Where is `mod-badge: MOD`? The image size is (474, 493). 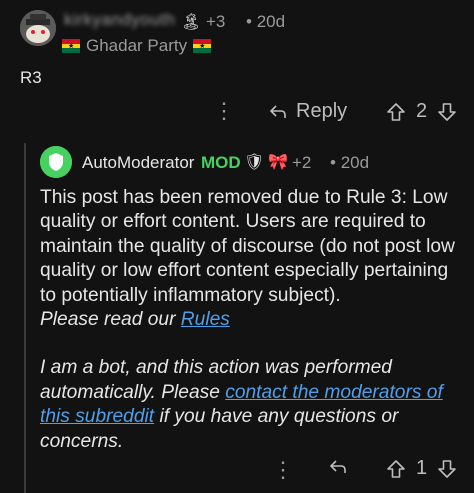
mod-badge: MOD is located at coordinates (221, 162).